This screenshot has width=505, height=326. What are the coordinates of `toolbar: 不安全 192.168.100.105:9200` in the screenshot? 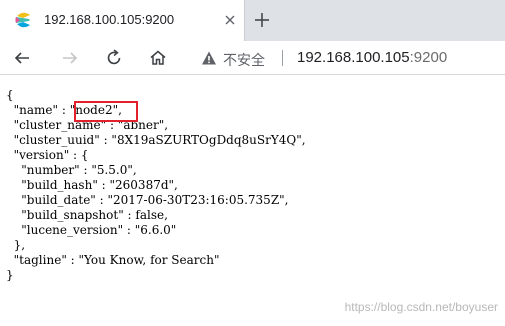 It's located at (252, 57).